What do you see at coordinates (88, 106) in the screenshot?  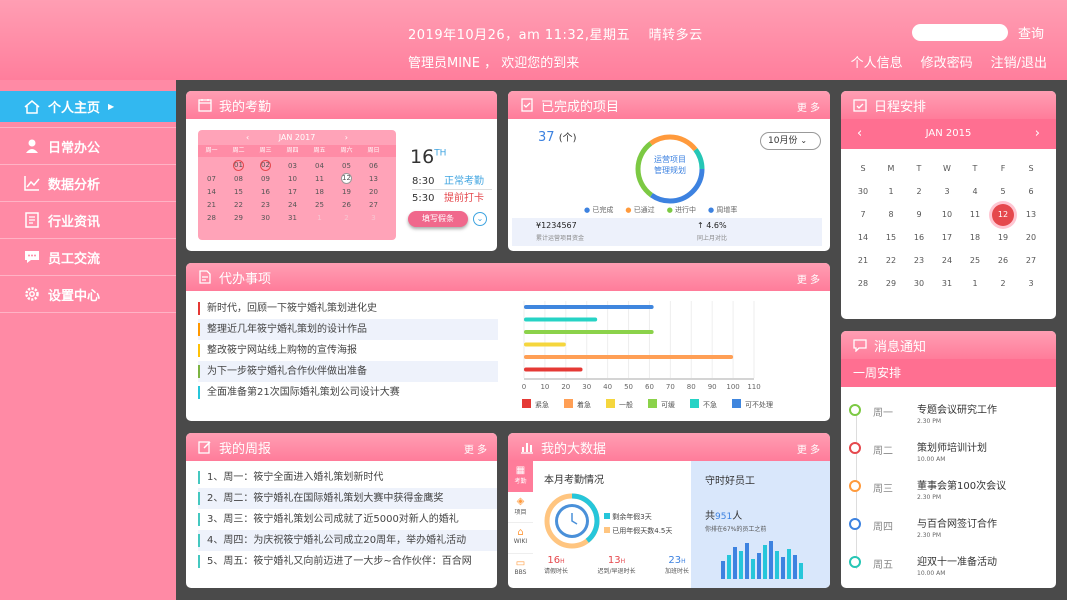 I see `sidebar-item-home: 个人主页 ▶` at bounding box center [88, 106].